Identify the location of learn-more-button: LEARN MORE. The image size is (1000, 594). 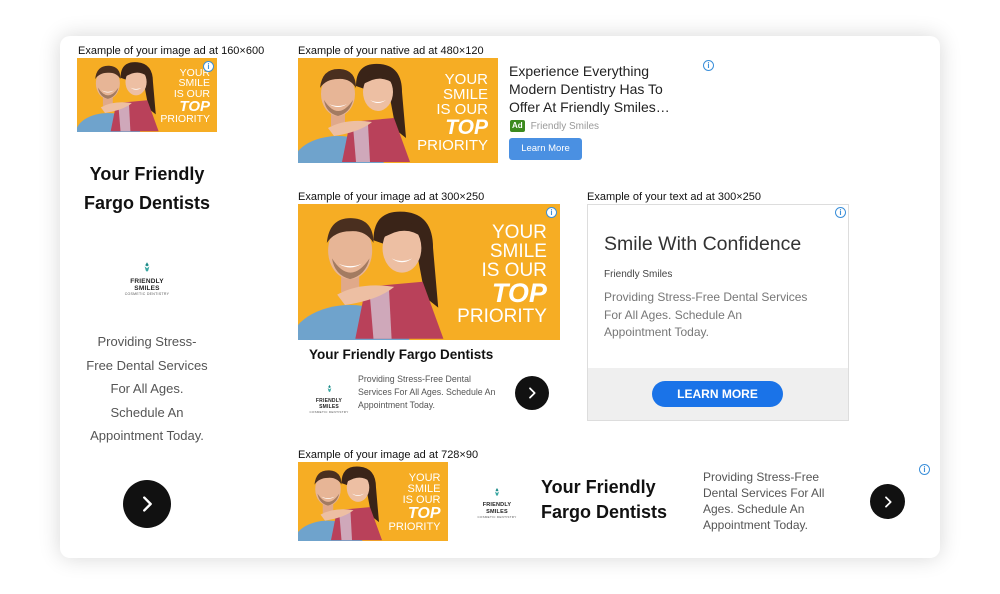
(717, 394).